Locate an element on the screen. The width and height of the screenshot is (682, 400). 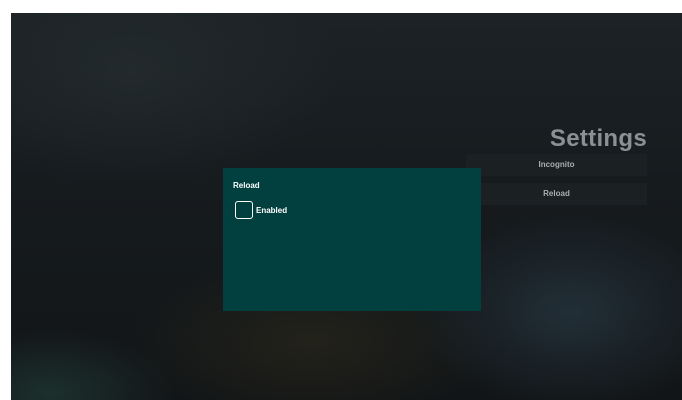
menu-item-reload: Reload is located at coordinates (556, 194).